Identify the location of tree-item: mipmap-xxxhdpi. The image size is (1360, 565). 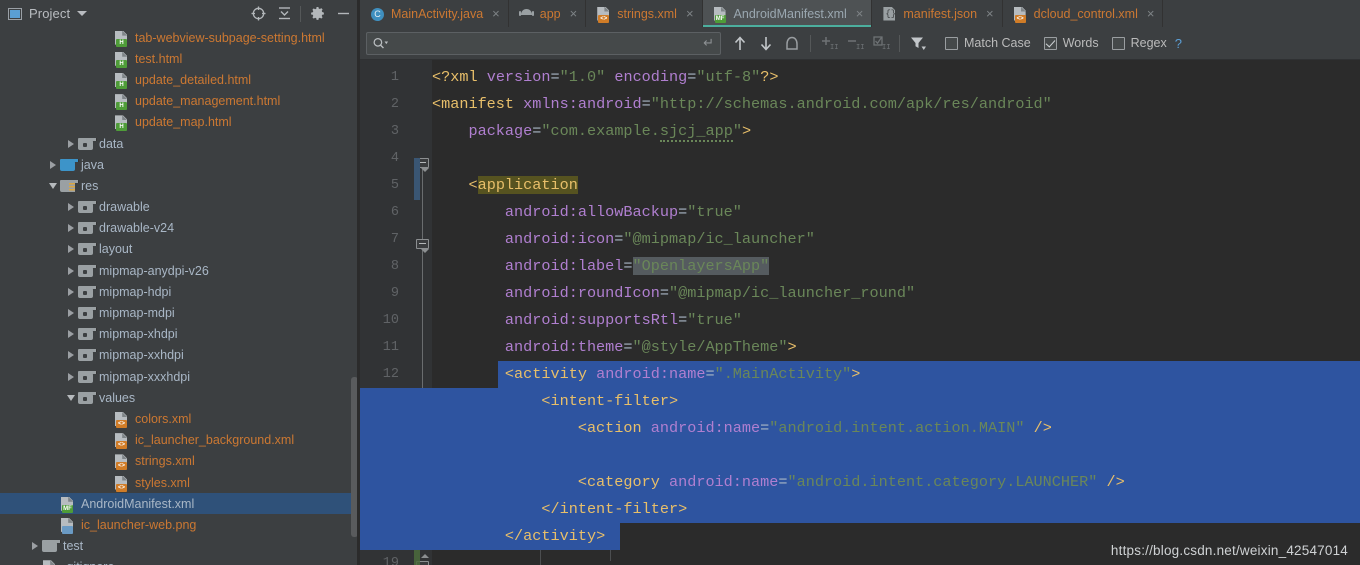
(180, 376).